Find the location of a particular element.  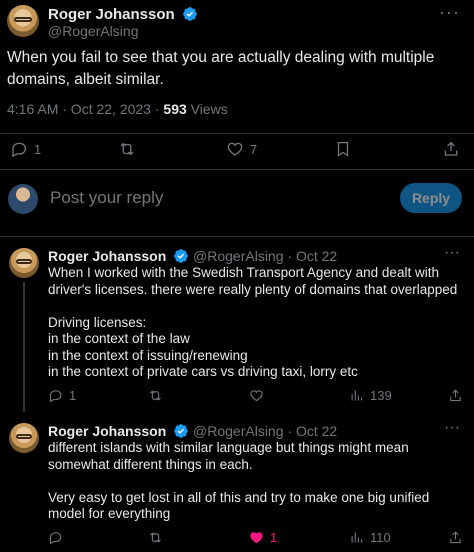

tweet-action-bar: 1 7 is located at coordinates (237, 151).